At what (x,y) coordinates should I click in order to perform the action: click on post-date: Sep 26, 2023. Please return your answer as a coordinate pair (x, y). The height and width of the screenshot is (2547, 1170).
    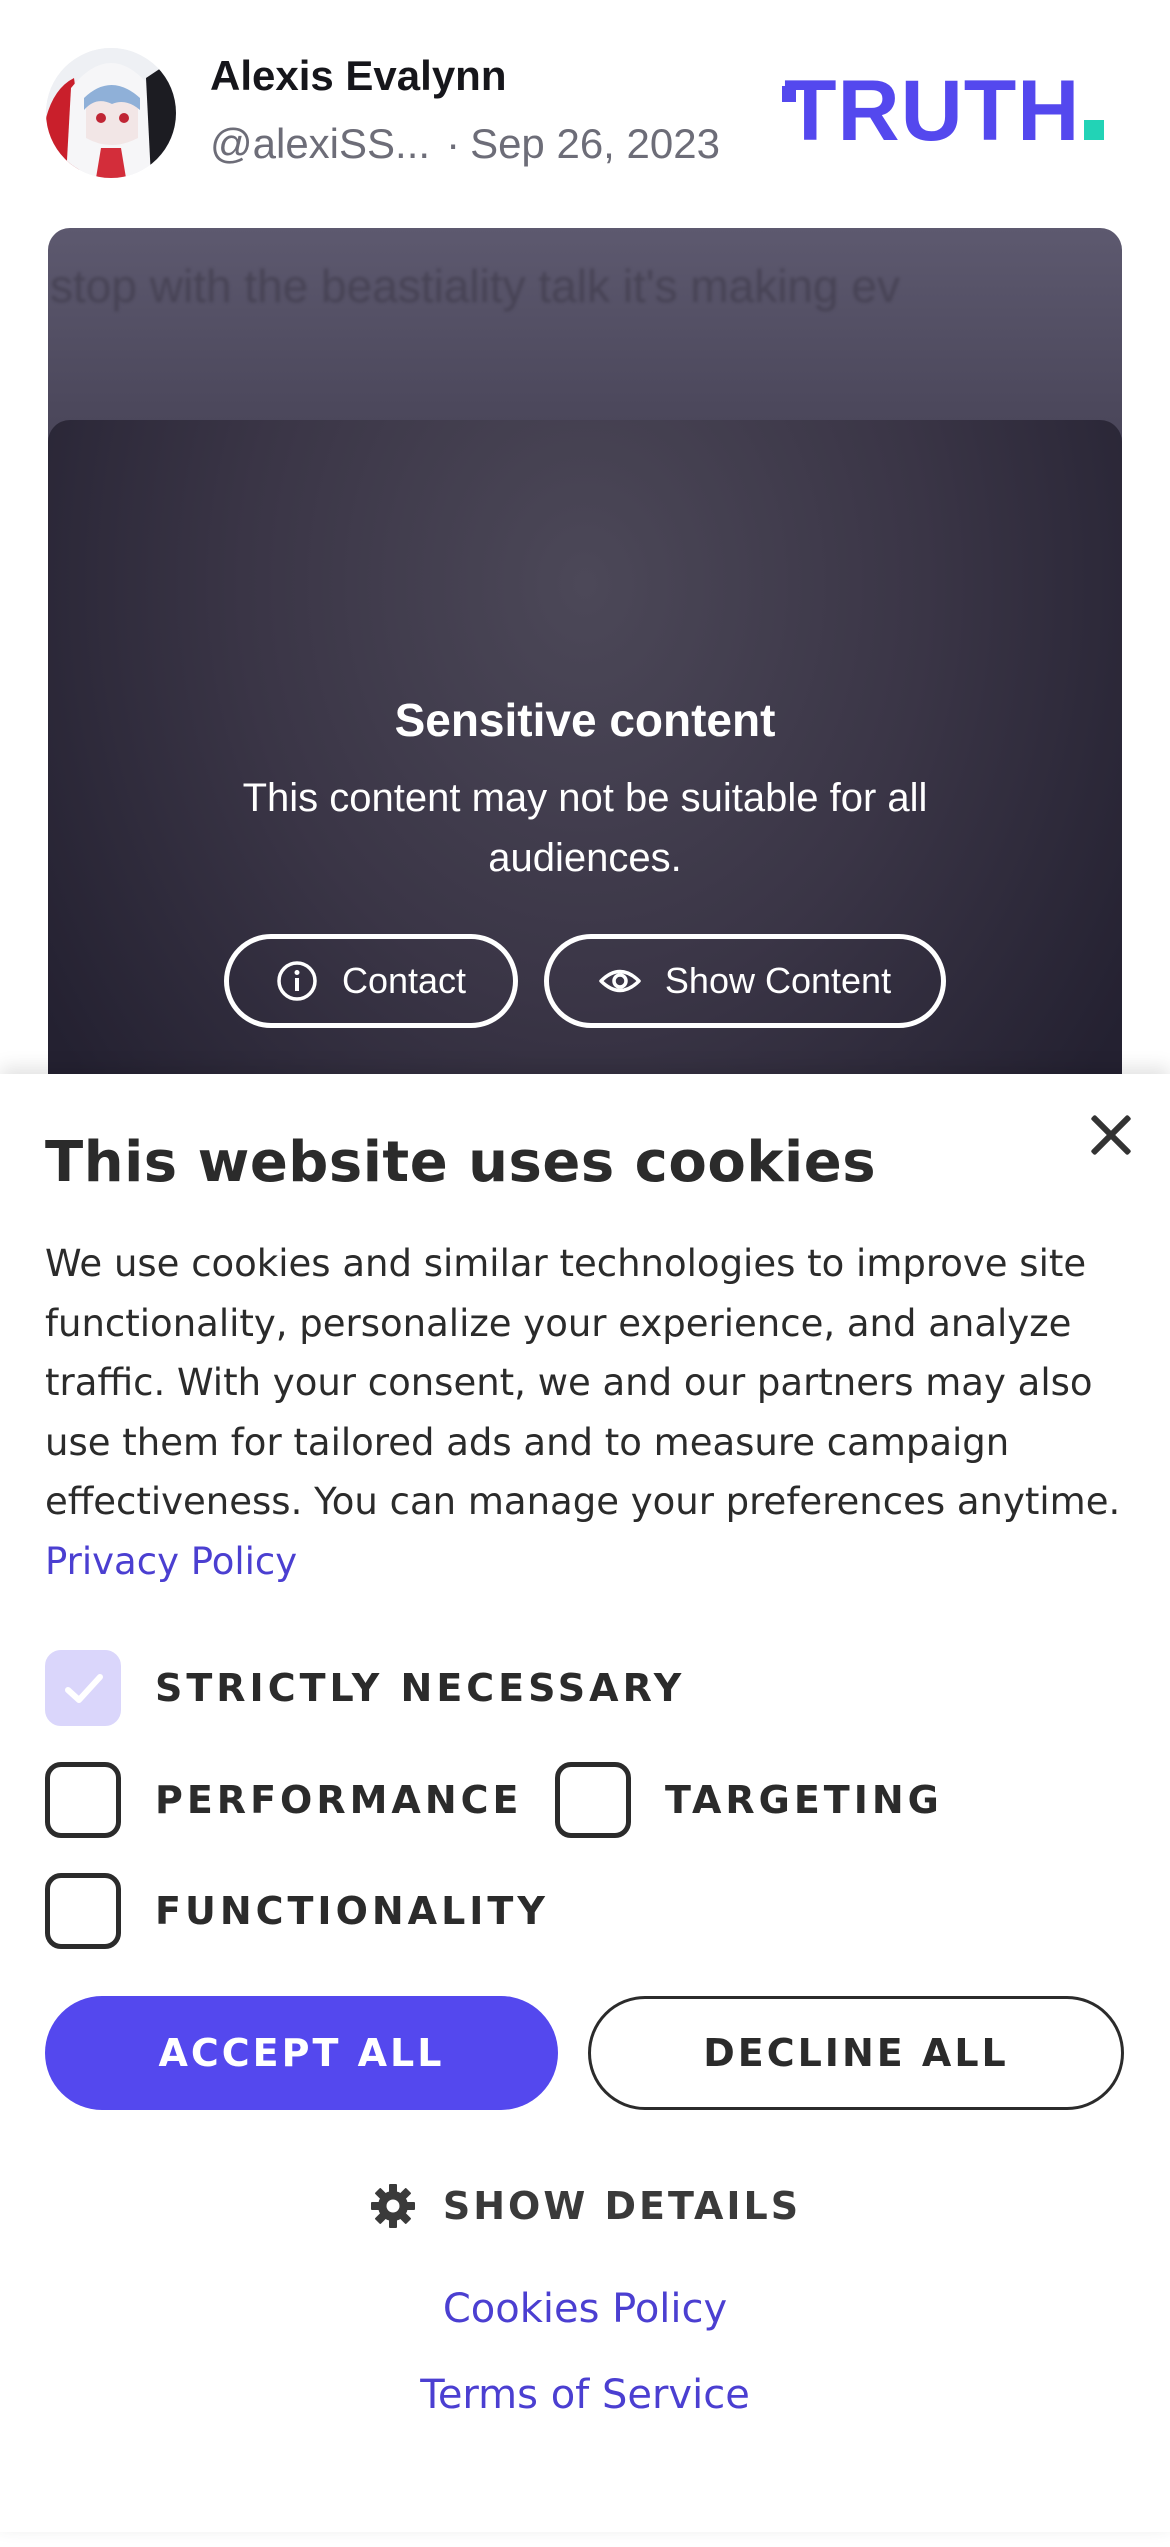
    Looking at the image, I should click on (595, 143).